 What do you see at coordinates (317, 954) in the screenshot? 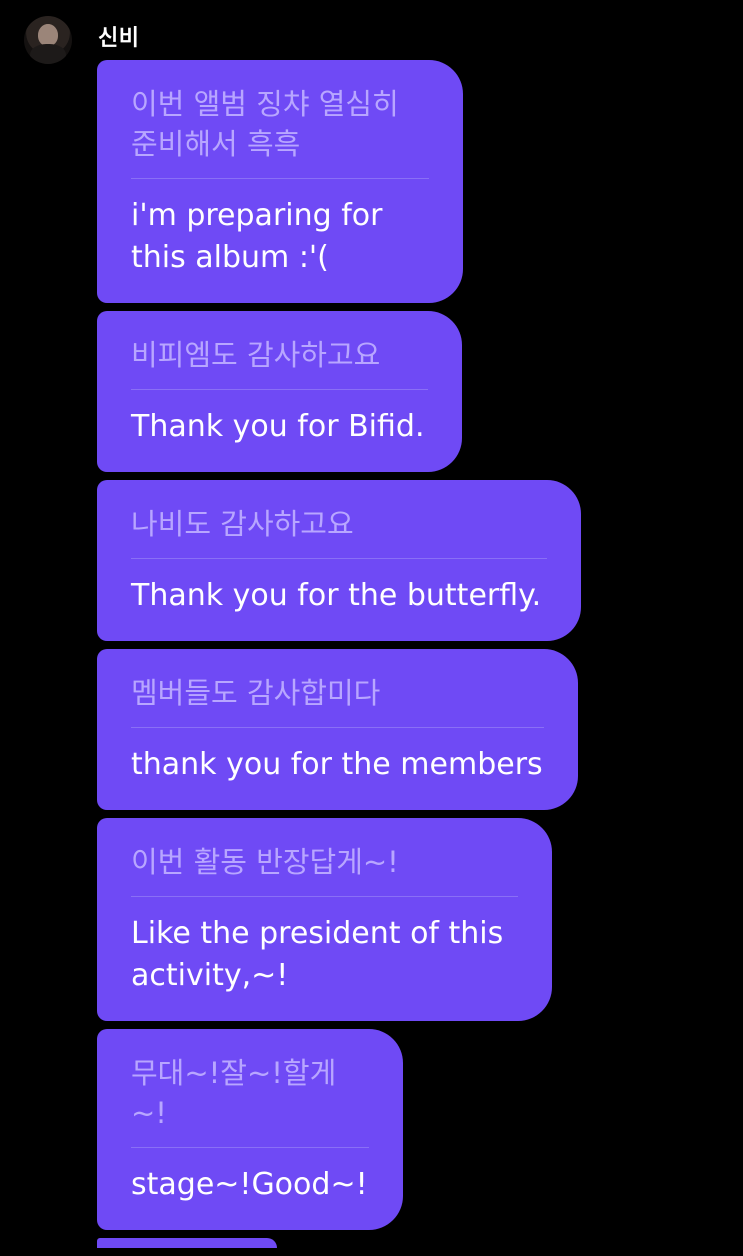
I see `message-translation-text: Like the president of this activity,~!` at bounding box center [317, 954].